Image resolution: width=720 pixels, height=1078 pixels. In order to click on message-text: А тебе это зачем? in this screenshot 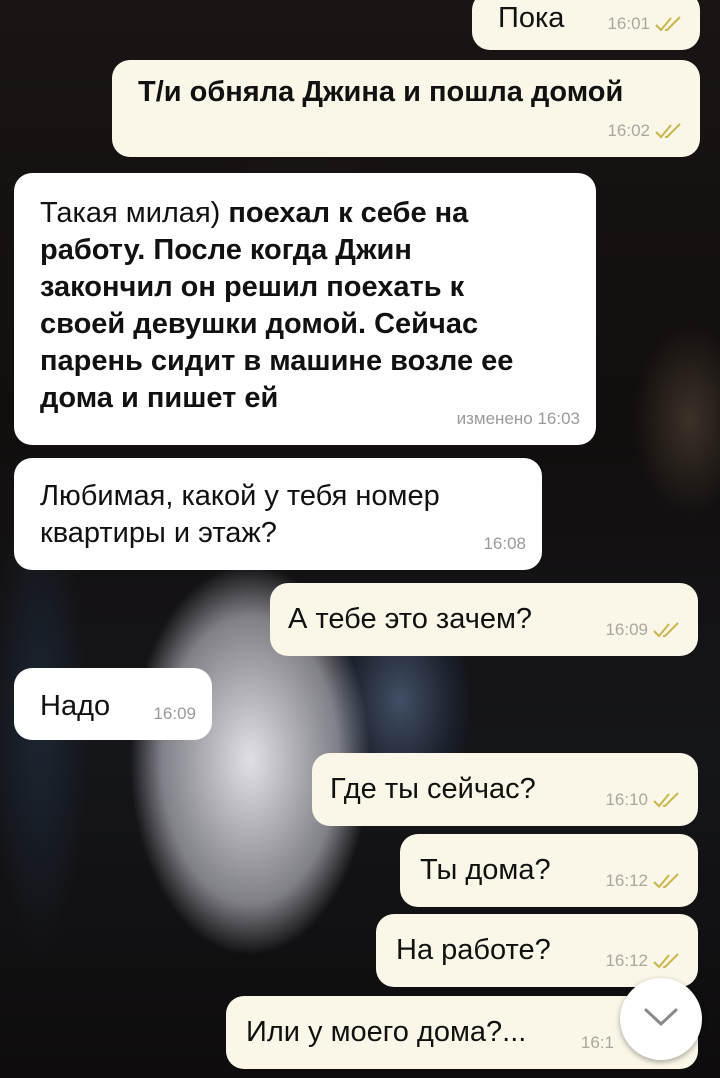, I will do `click(410, 619)`.